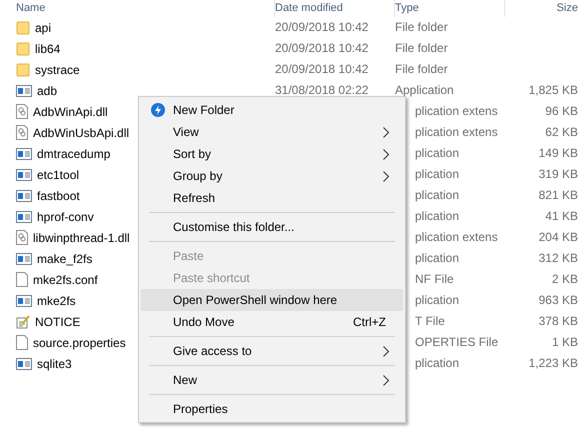 This screenshot has width=586, height=440. I want to click on notepad-icon, so click(23, 321).